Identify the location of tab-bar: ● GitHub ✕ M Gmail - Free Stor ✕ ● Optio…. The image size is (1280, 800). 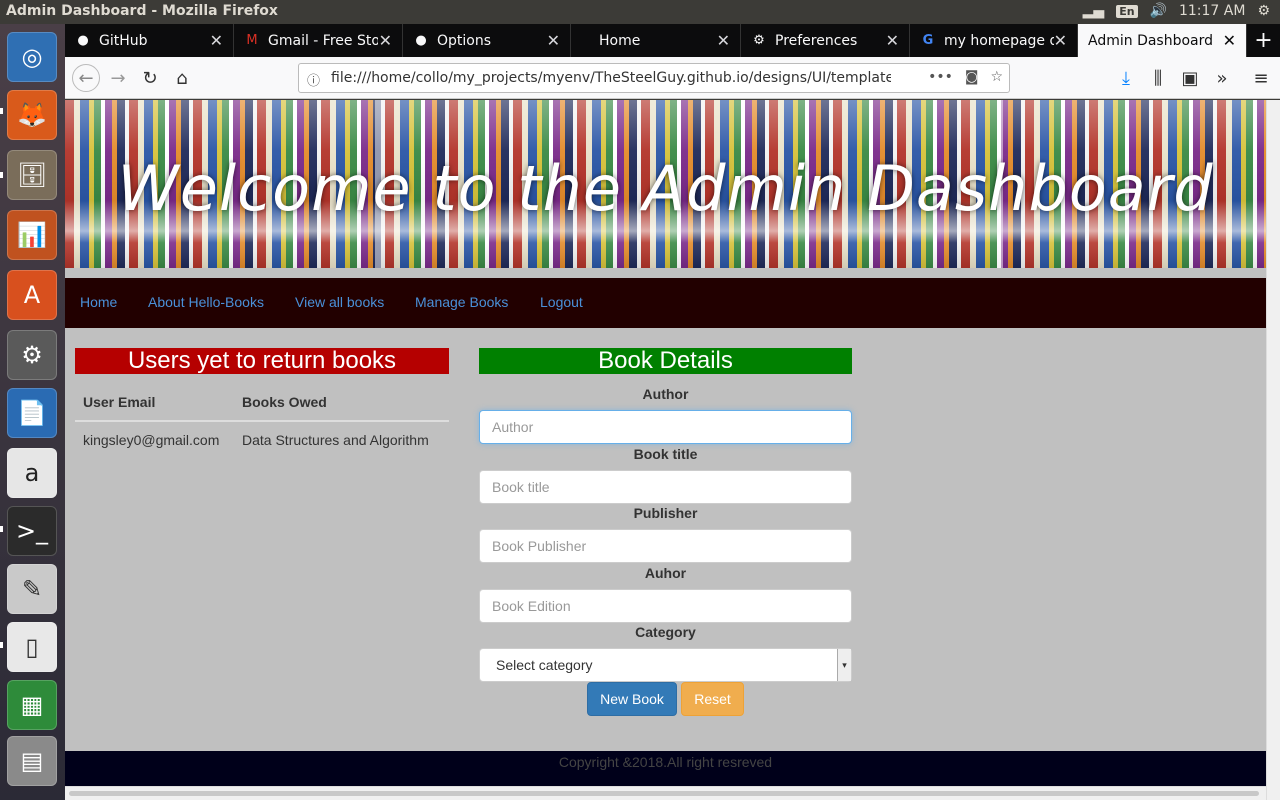
(672, 40).